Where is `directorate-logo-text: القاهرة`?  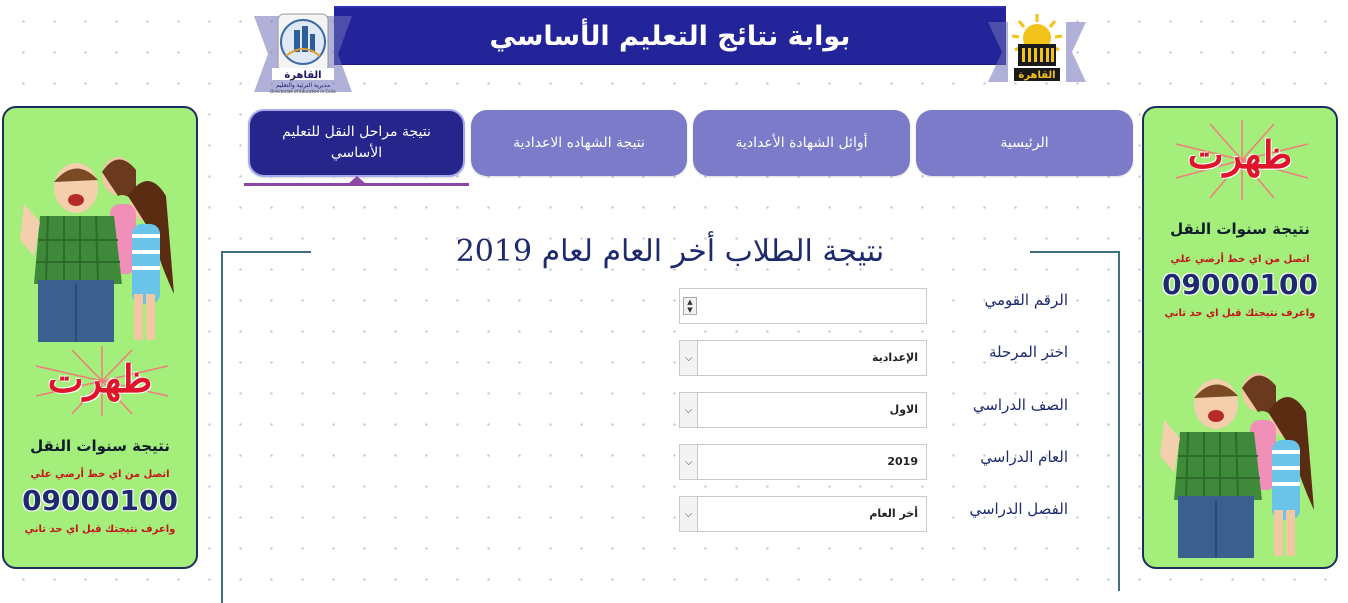 directorate-logo-text: القاهرة is located at coordinates (302, 75).